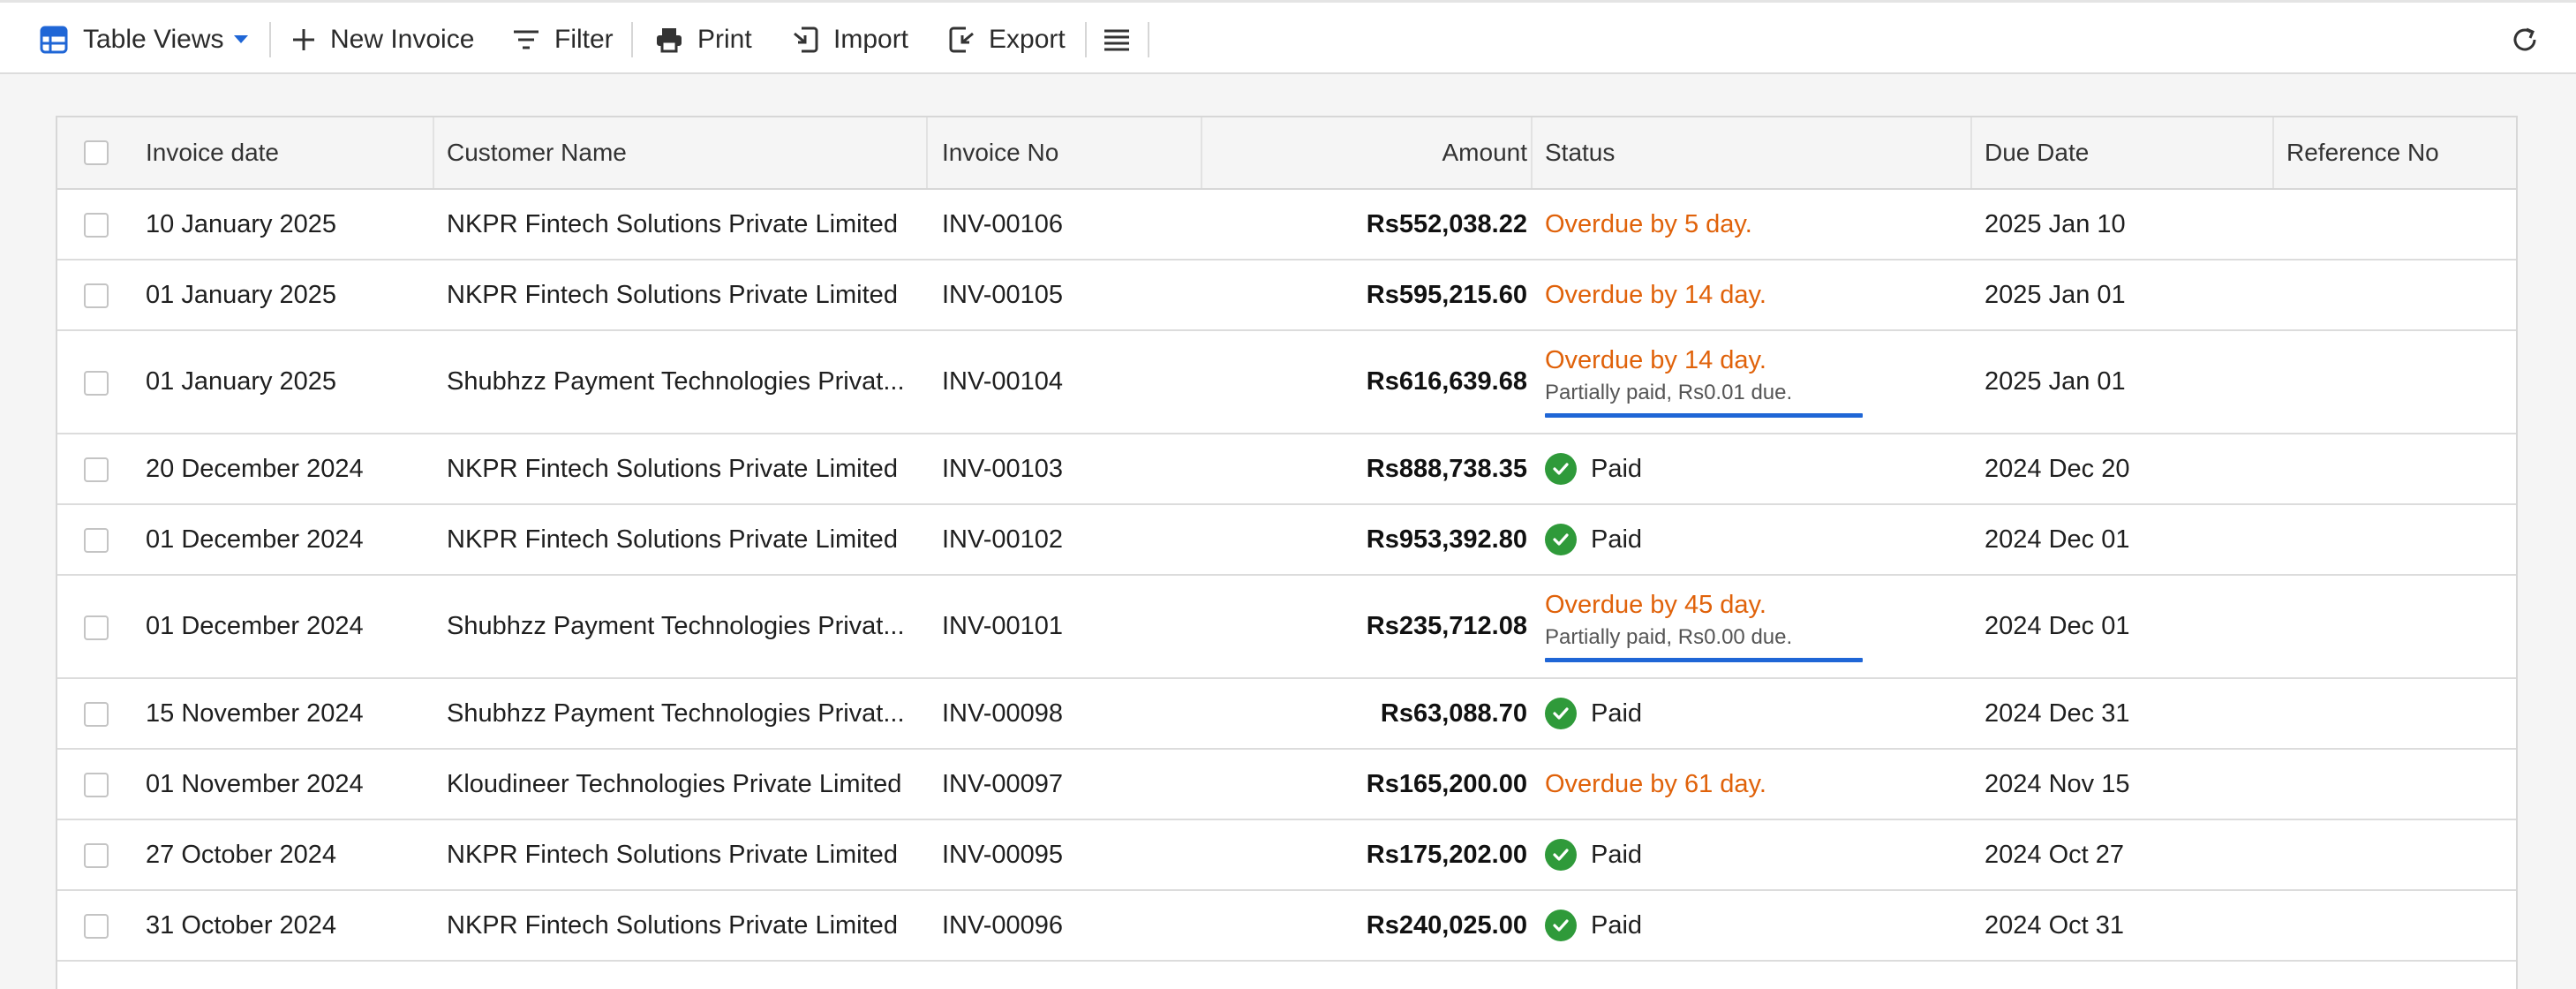 This screenshot has width=2576, height=989. What do you see at coordinates (1000, 152) in the screenshot?
I see `header-invoice-no: Invoice No` at bounding box center [1000, 152].